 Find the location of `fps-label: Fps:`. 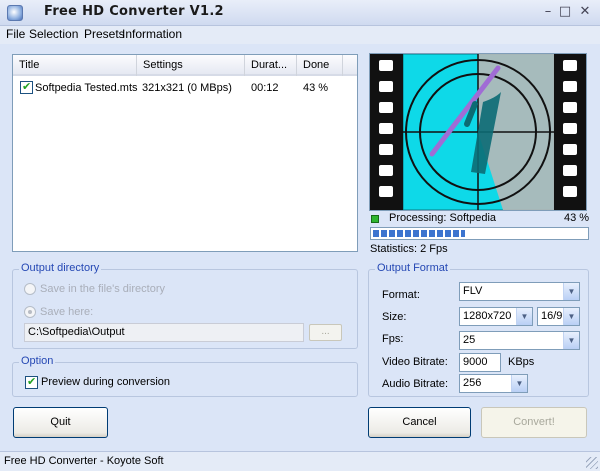

fps-label: Fps: is located at coordinates (393, 339).